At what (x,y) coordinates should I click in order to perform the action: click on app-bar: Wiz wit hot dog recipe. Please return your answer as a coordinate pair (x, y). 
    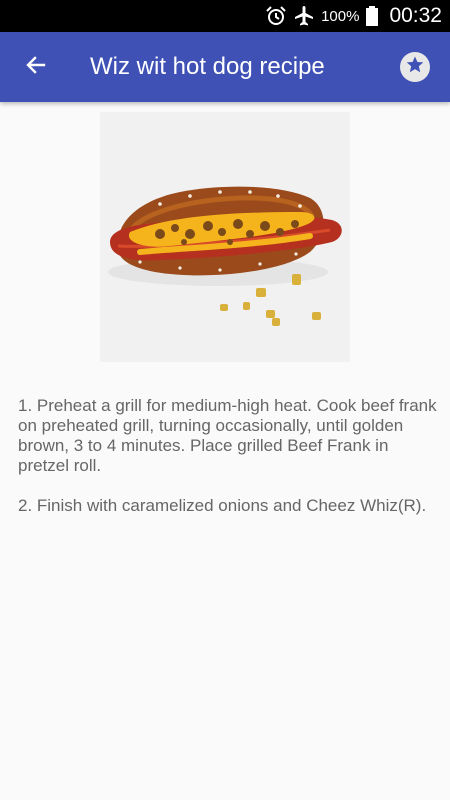
    Looking at the image, I should click on (225, 67).